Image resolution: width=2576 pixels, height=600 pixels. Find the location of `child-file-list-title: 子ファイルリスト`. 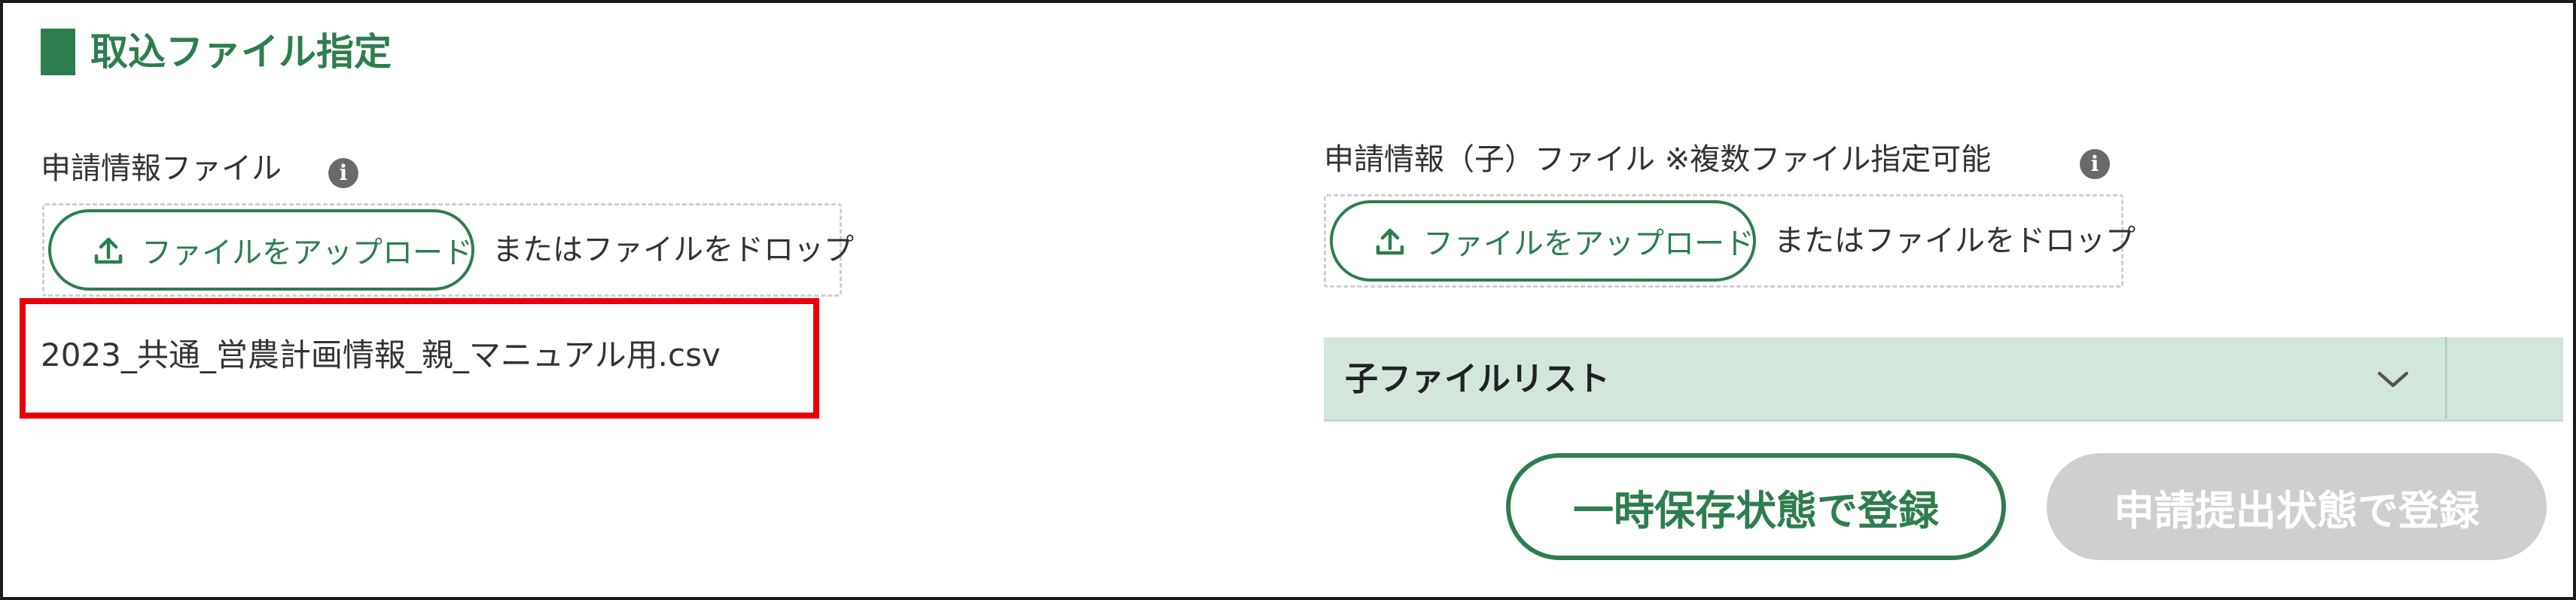

child-file-list-title: 子ファイルリスト is located at coordinates (1477, 379).